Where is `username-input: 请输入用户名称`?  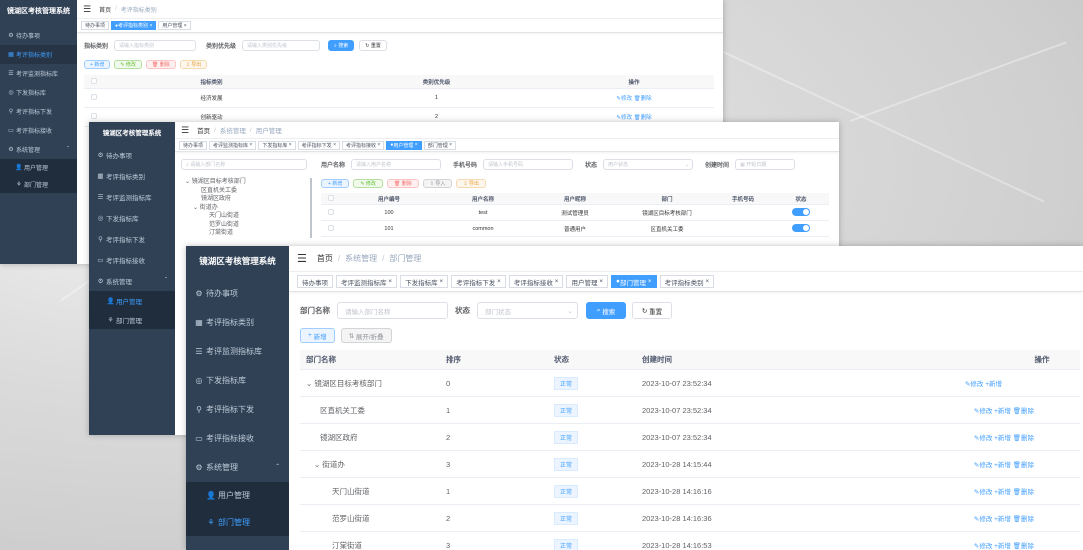
username-input: 请输入用户名称 is located at coordinates (396, 164).